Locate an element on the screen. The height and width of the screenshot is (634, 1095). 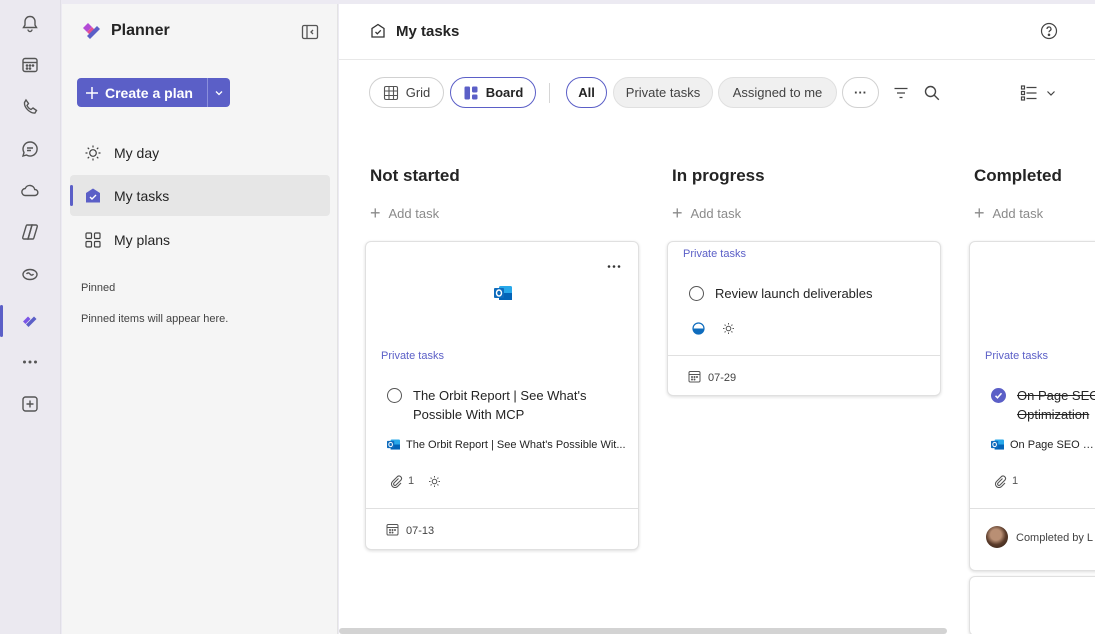
filter-icon is located at coordinates (901, 93).